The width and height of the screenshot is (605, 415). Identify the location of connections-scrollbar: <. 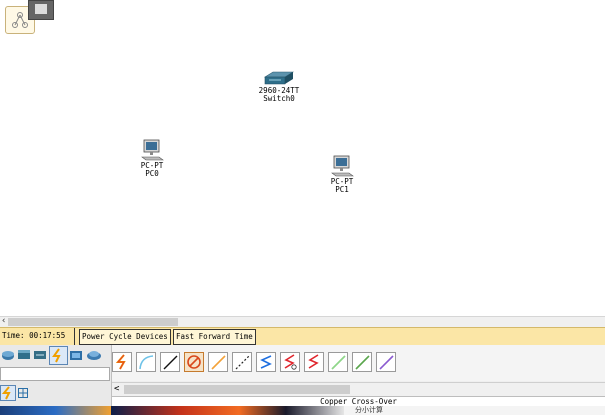
(358, 389).